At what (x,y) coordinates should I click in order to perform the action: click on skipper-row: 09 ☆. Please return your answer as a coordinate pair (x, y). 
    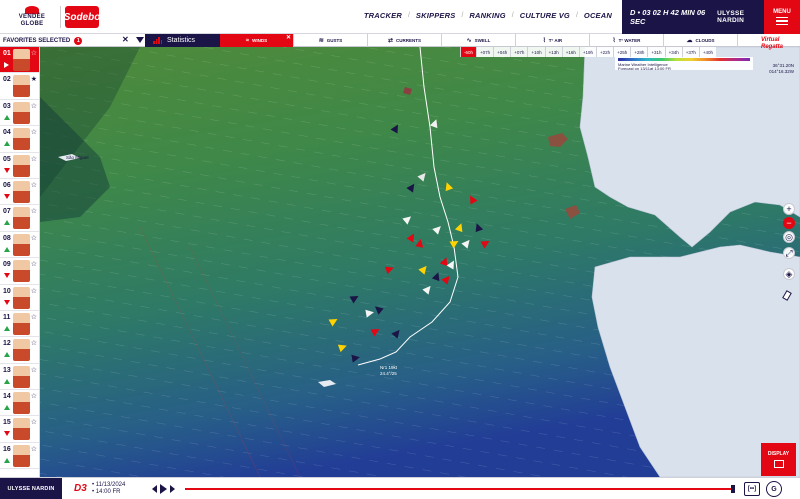
    Looking at the image, I should click on (19, 271).